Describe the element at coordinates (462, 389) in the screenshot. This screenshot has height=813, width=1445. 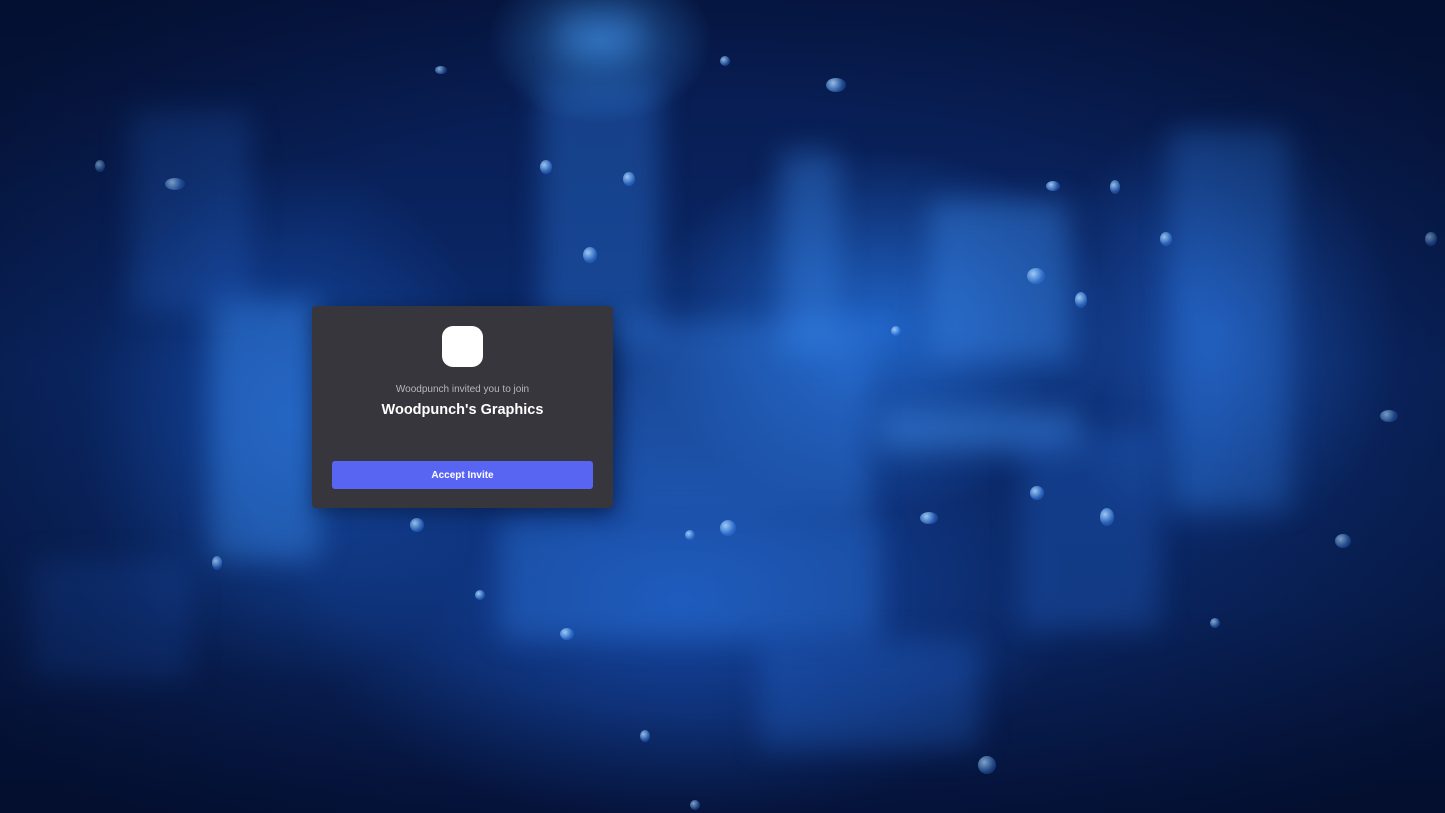
I see `invite-subtitle: Woodpunch invited you to join` at that location.